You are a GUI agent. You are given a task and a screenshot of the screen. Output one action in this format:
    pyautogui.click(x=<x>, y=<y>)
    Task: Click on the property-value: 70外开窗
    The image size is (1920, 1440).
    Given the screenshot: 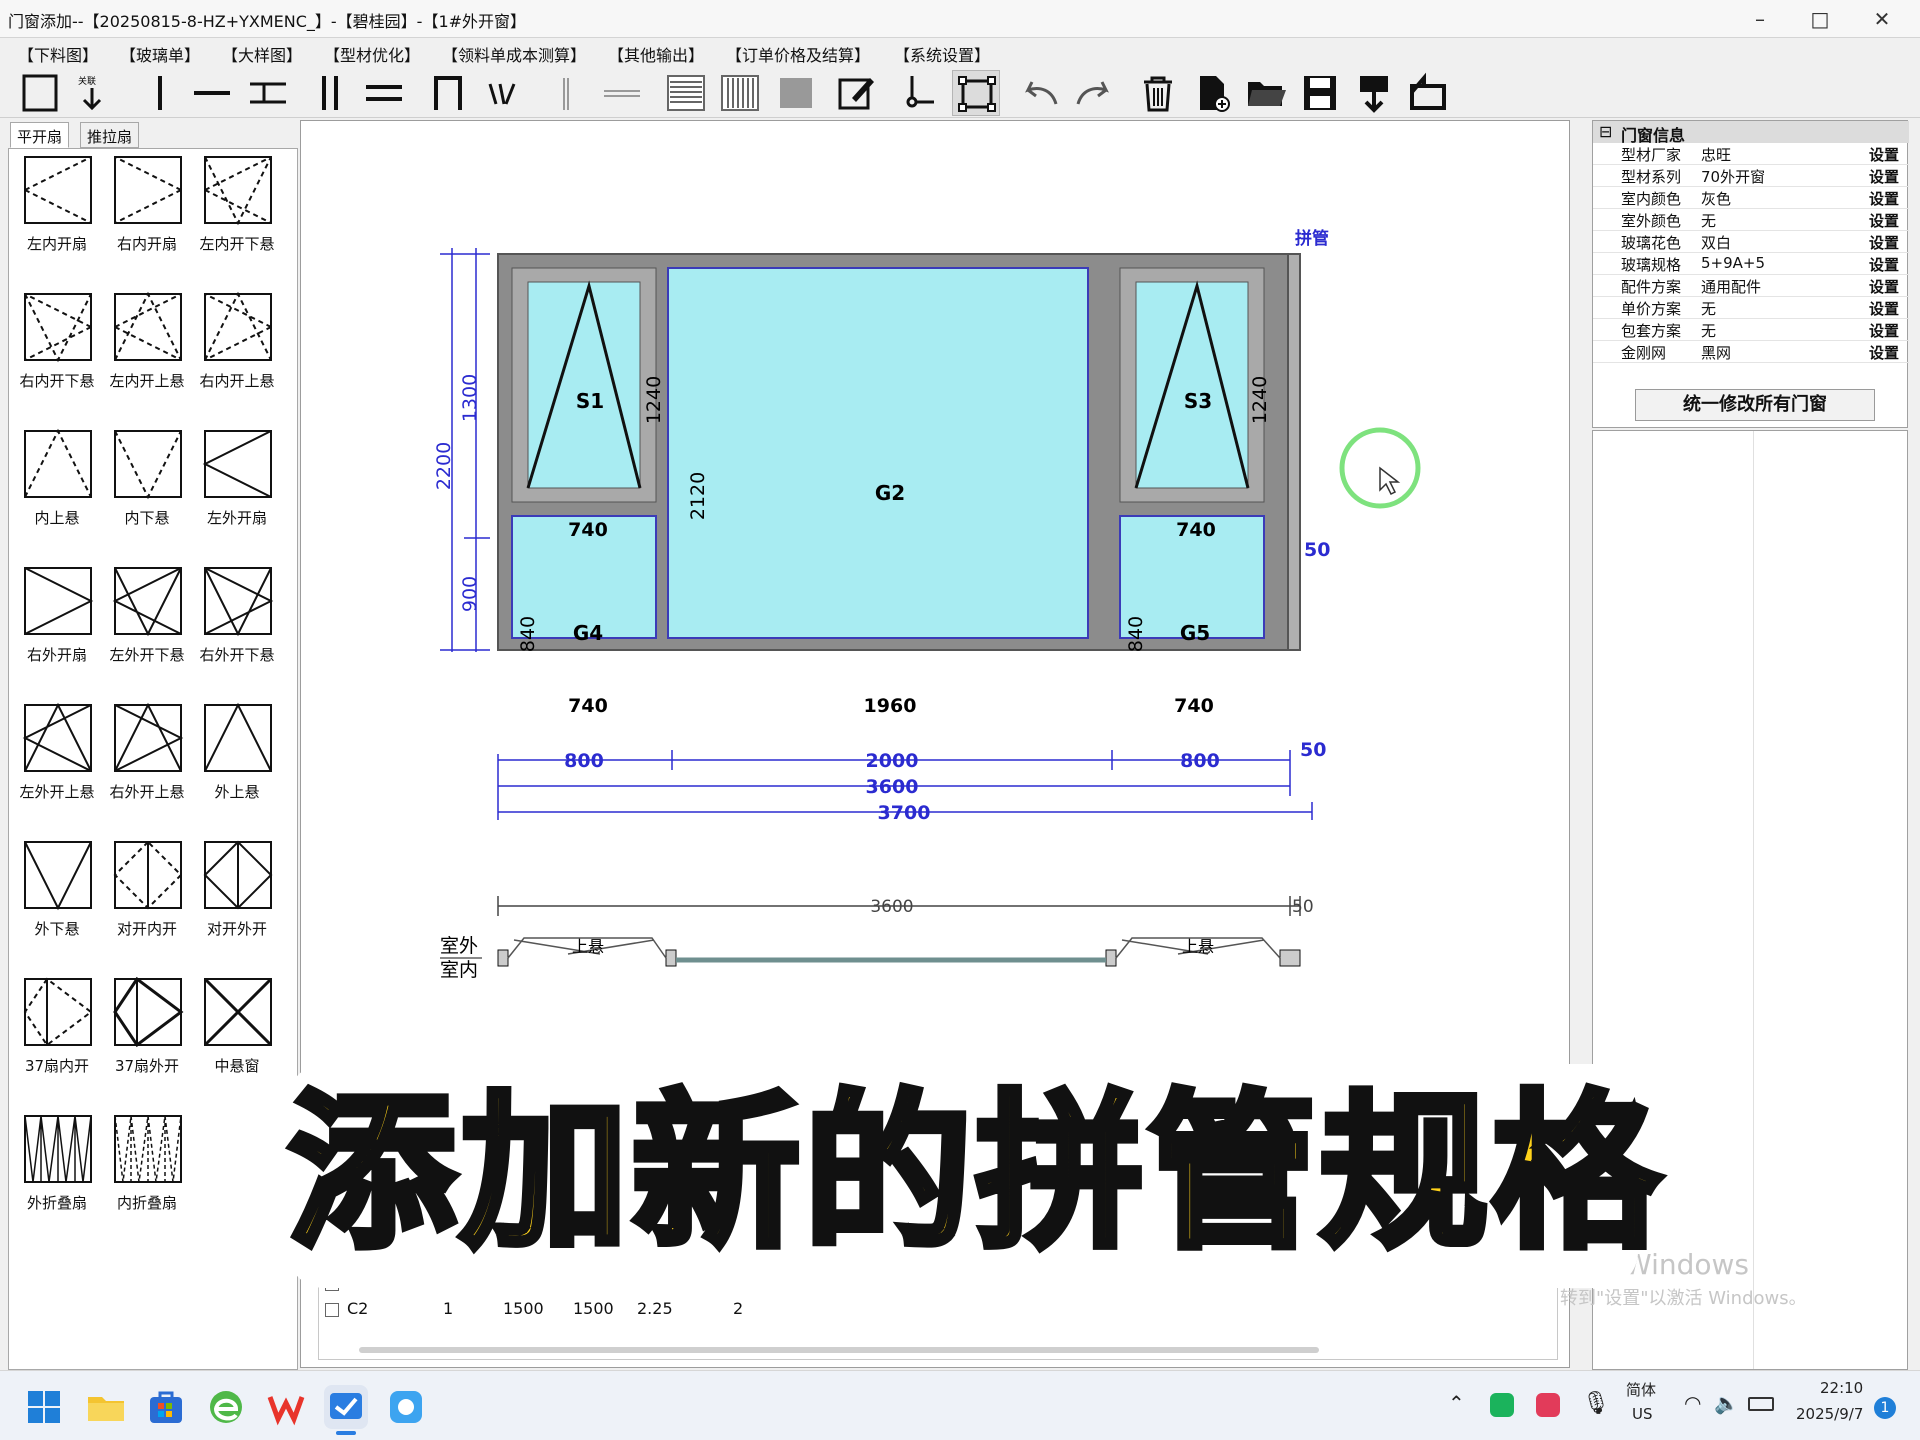 What is the action you would take?
    pyautogui.click(x=1733, y=176)
    